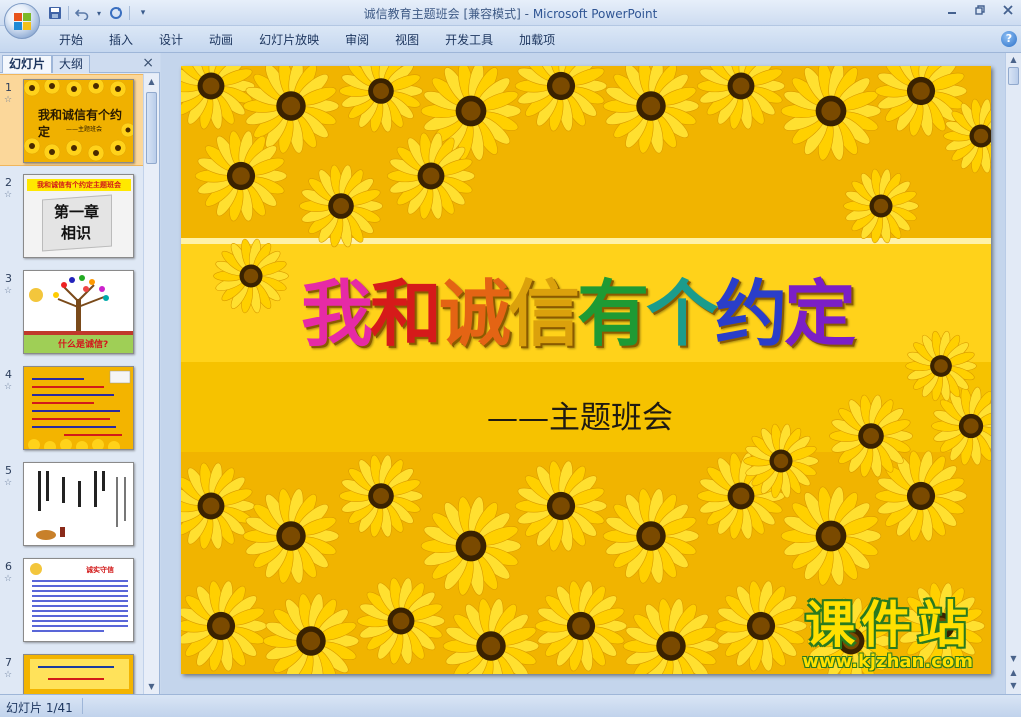  I want to click on slide-thumbnail-row: 6 ☆ 诚实守信, so click(72, 600).